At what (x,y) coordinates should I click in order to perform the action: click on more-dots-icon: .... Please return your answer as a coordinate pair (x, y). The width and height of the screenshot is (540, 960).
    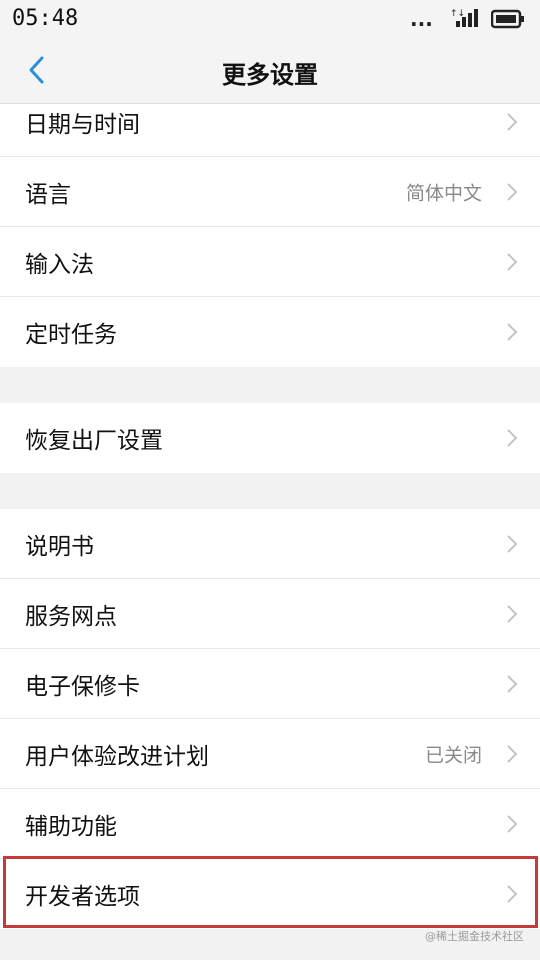
    Looking at the image, I should click on (421, 19).